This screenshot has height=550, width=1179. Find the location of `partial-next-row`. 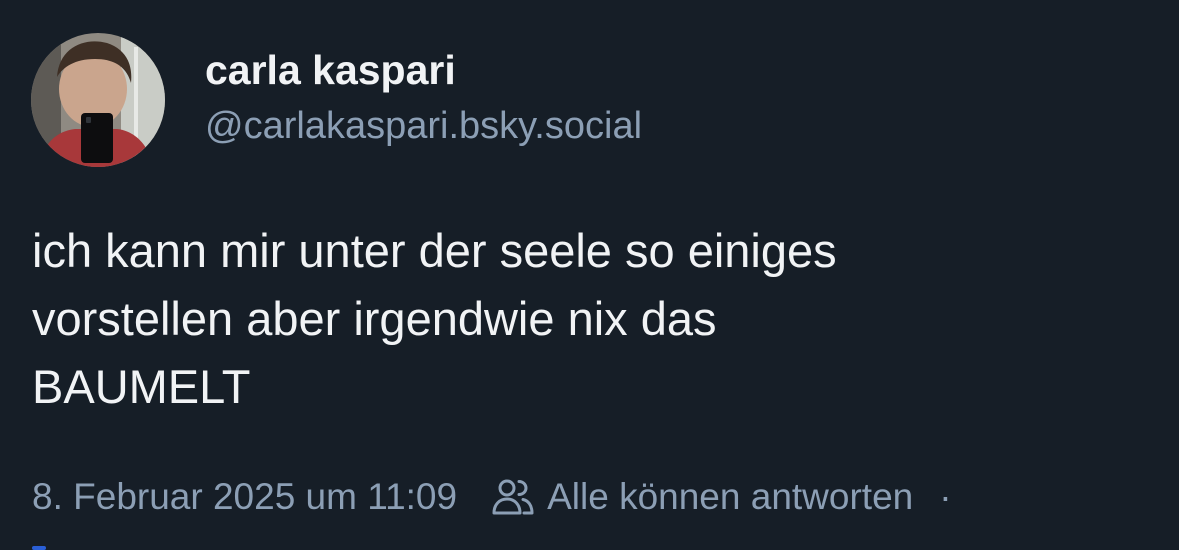

partial-next-row is located at coordinates (39, 548).